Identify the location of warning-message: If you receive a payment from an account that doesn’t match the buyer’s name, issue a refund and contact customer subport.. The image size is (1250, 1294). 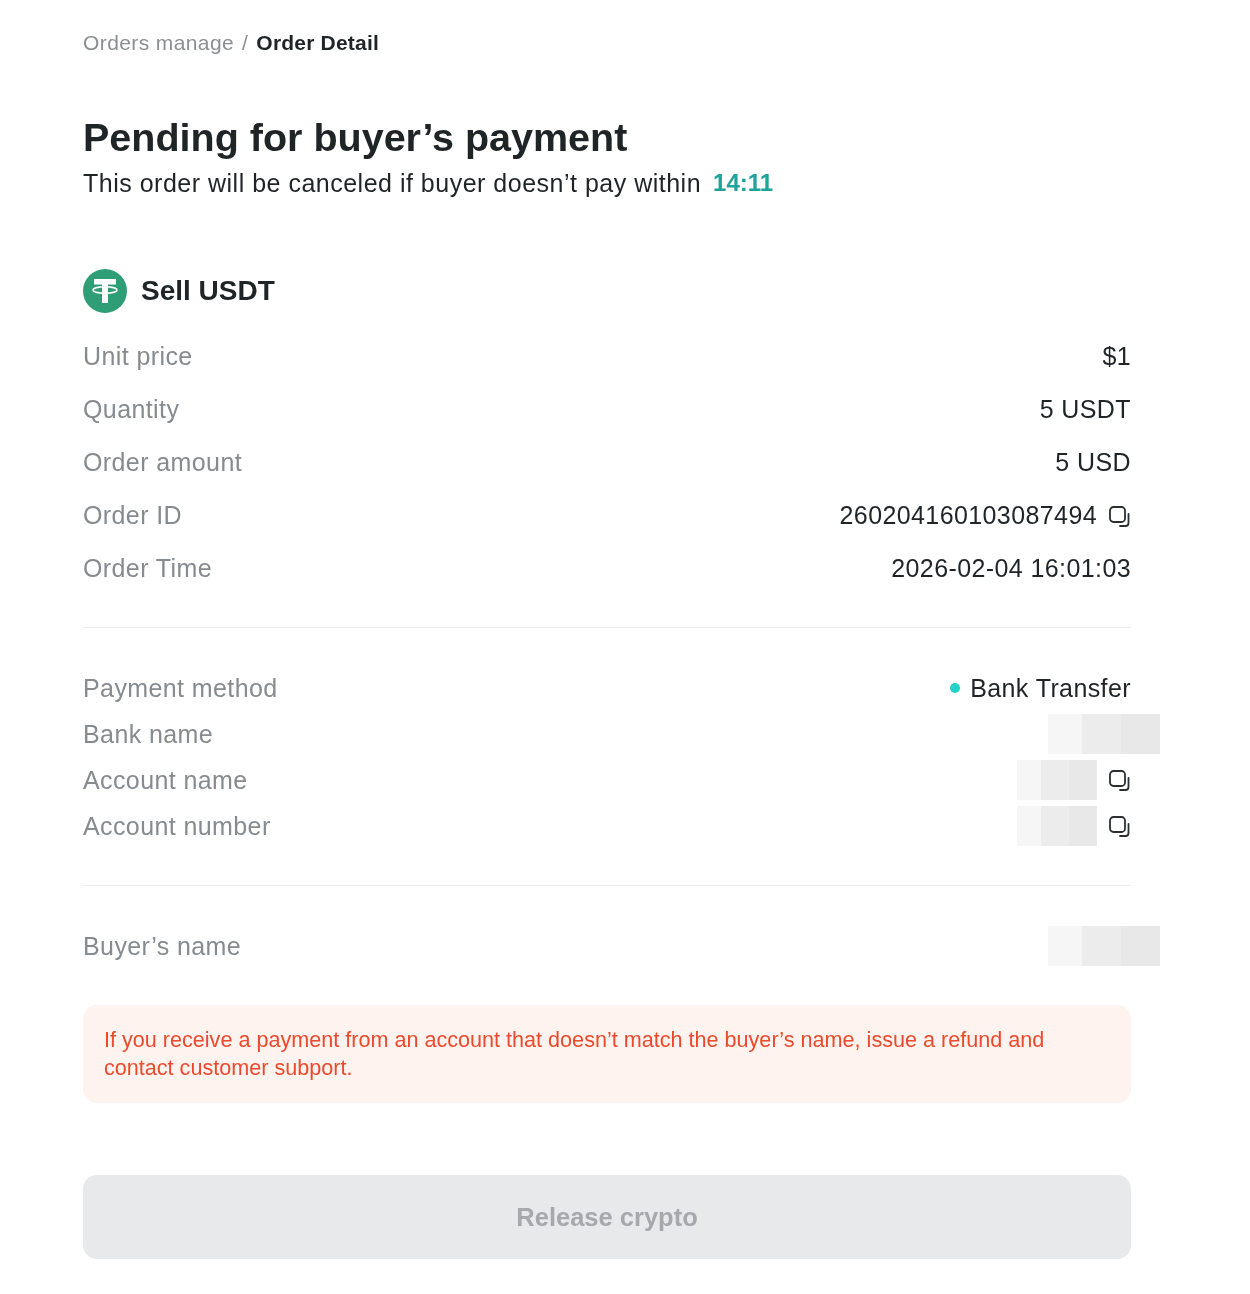
(607, 1054).